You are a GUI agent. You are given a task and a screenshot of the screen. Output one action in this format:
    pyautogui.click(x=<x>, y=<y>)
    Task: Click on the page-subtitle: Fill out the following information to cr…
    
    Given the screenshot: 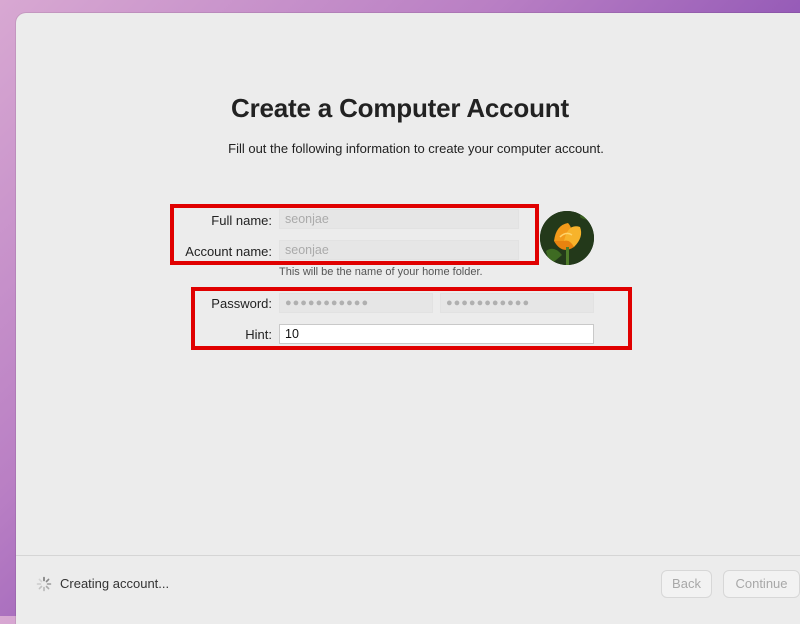 What is the action you would take?
    pyautogui.click(x=416, y=148)
    